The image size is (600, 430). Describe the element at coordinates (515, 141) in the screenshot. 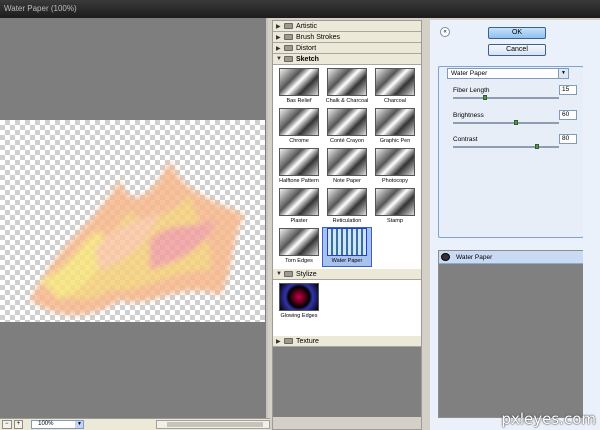

I see `param-contrast: Contrast 80` at that location.